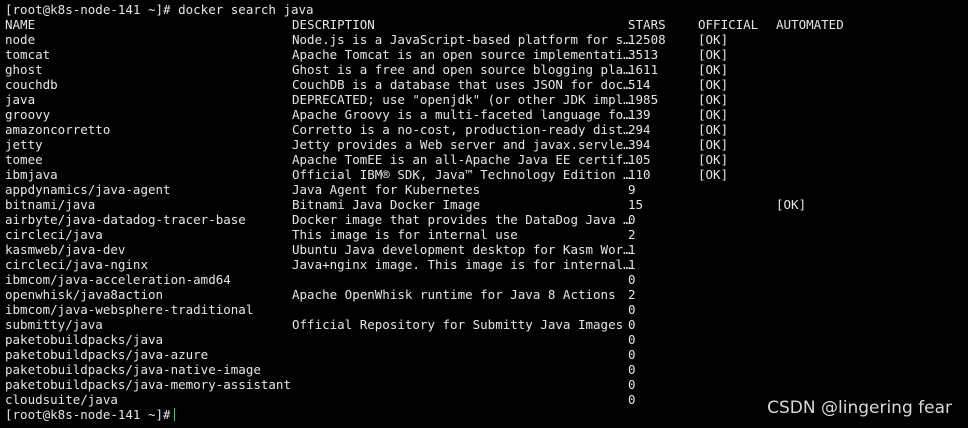  Describe the element at coordinates (791, 204) in the screenshot. I see `row-automated: [OK]` at that location.